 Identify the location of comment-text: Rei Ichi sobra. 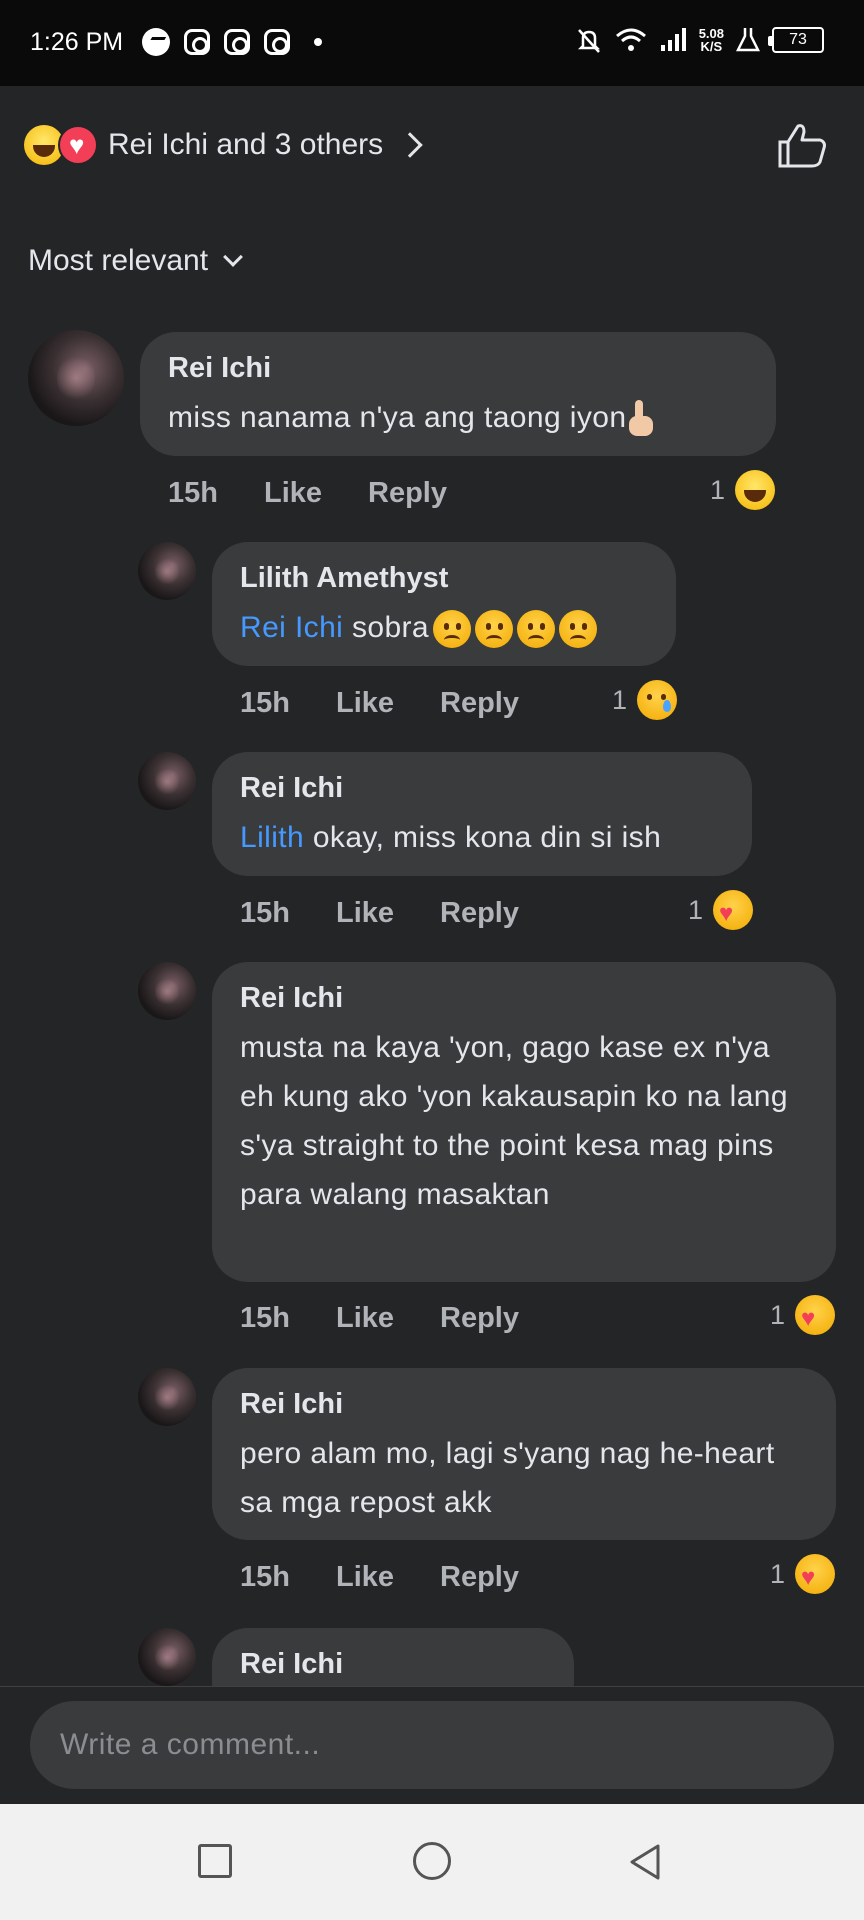
(444, 627).